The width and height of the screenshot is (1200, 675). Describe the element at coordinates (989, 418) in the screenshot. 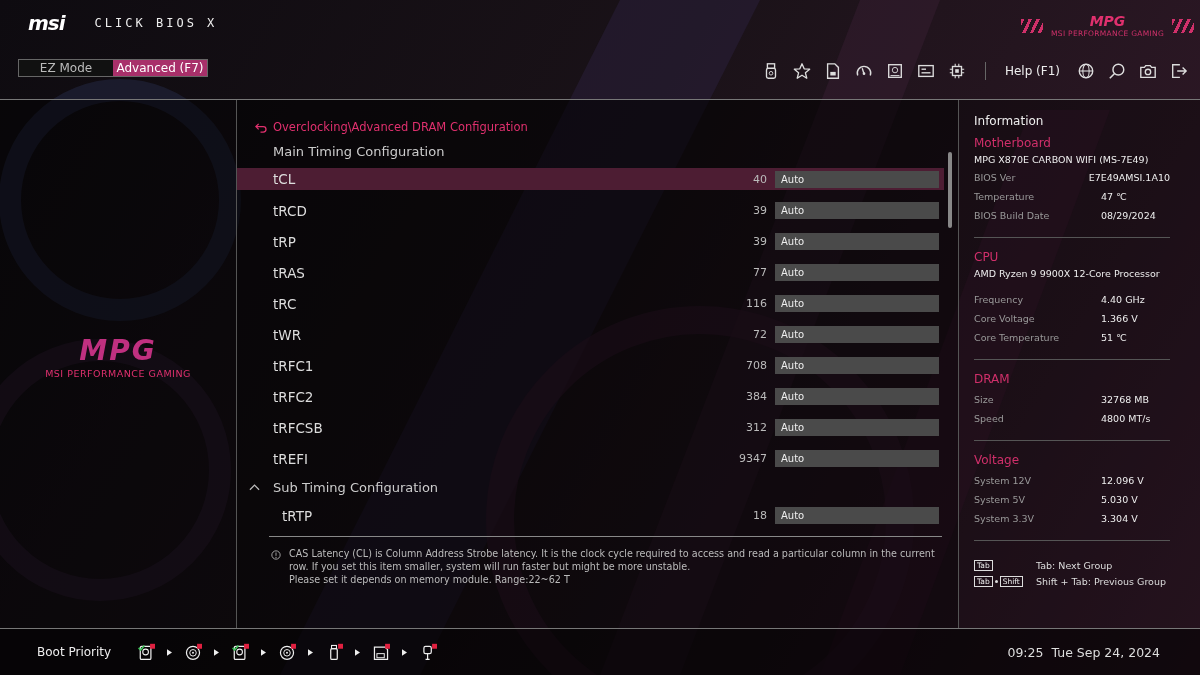

I see `info-label: Speed` at that location.